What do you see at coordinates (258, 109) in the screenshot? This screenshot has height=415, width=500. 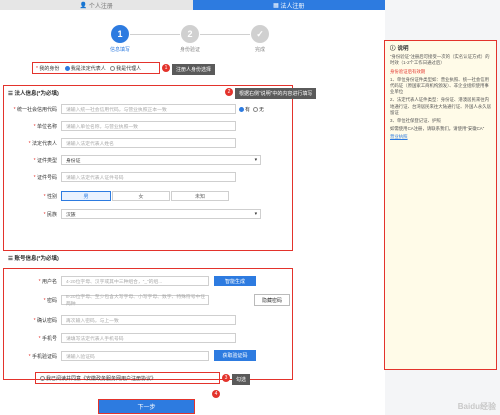 I see `credit-none-radio: 无` at bounding box center [258, 109].